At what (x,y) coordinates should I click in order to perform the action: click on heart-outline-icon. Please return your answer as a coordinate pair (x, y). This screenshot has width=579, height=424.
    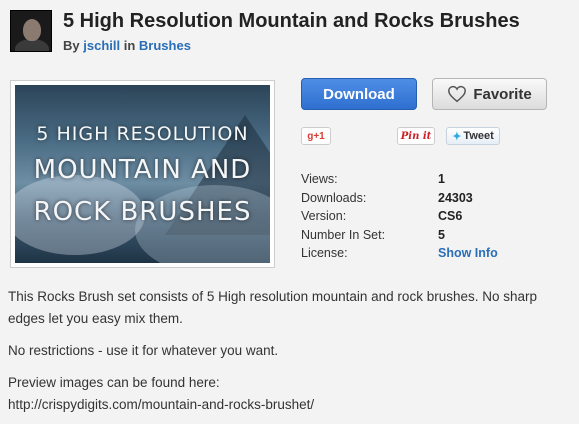
    Looking at the image, I should click on (457, 94).